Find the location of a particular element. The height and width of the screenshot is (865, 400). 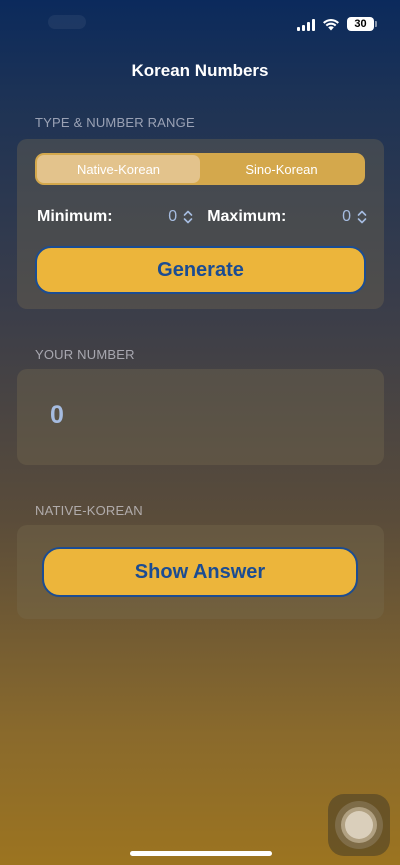

maximum-value: 0 is located at coordinates (346, 216).